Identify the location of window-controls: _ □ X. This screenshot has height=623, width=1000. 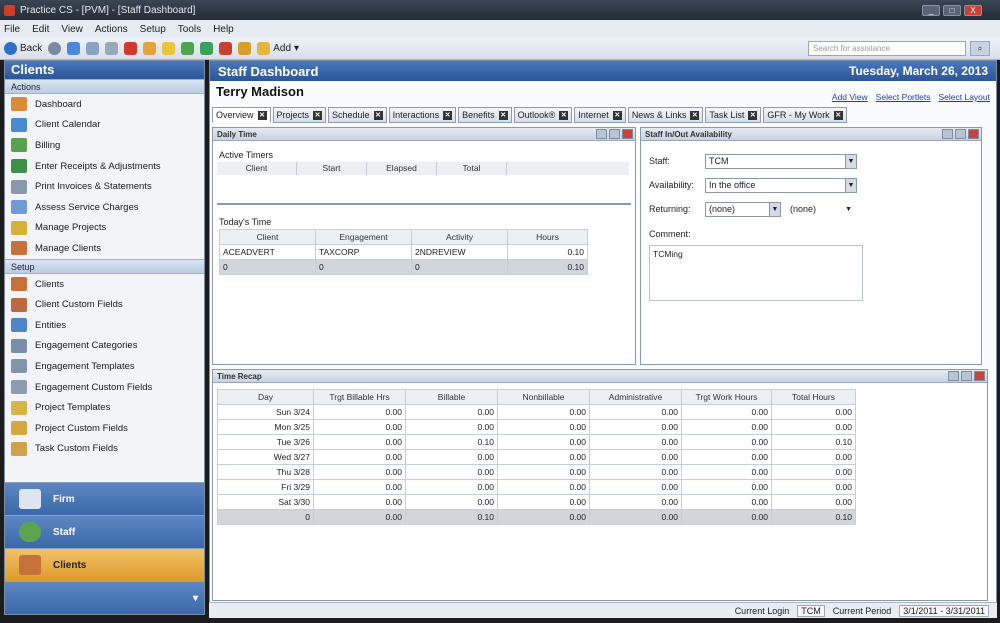
(952, 10).